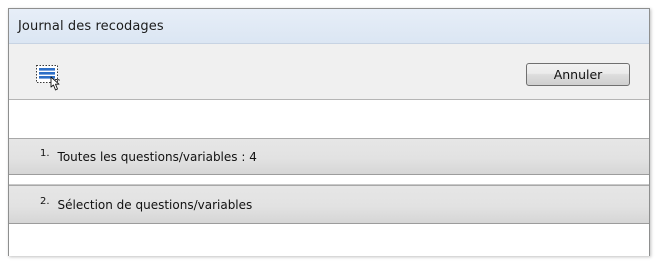 This screenshot has height=263, width=658. What do you see at coordinates (578, 74) in the screenshot?
I see `cancel-button: Annuler` at bounding box center [578, 74].